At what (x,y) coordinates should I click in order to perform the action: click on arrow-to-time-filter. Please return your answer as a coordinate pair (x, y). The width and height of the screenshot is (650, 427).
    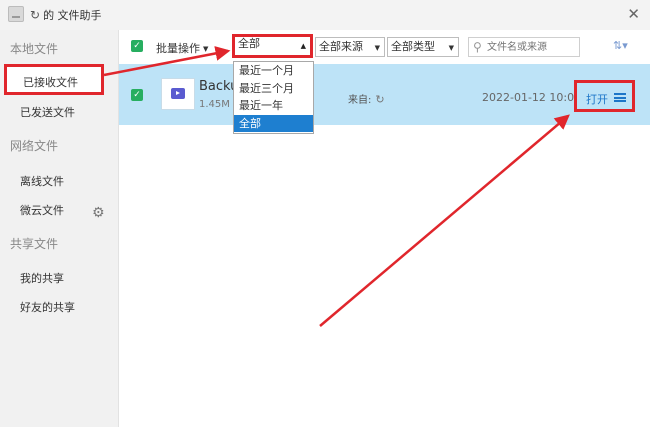
    Looking at the image, I should click on (167, 61).